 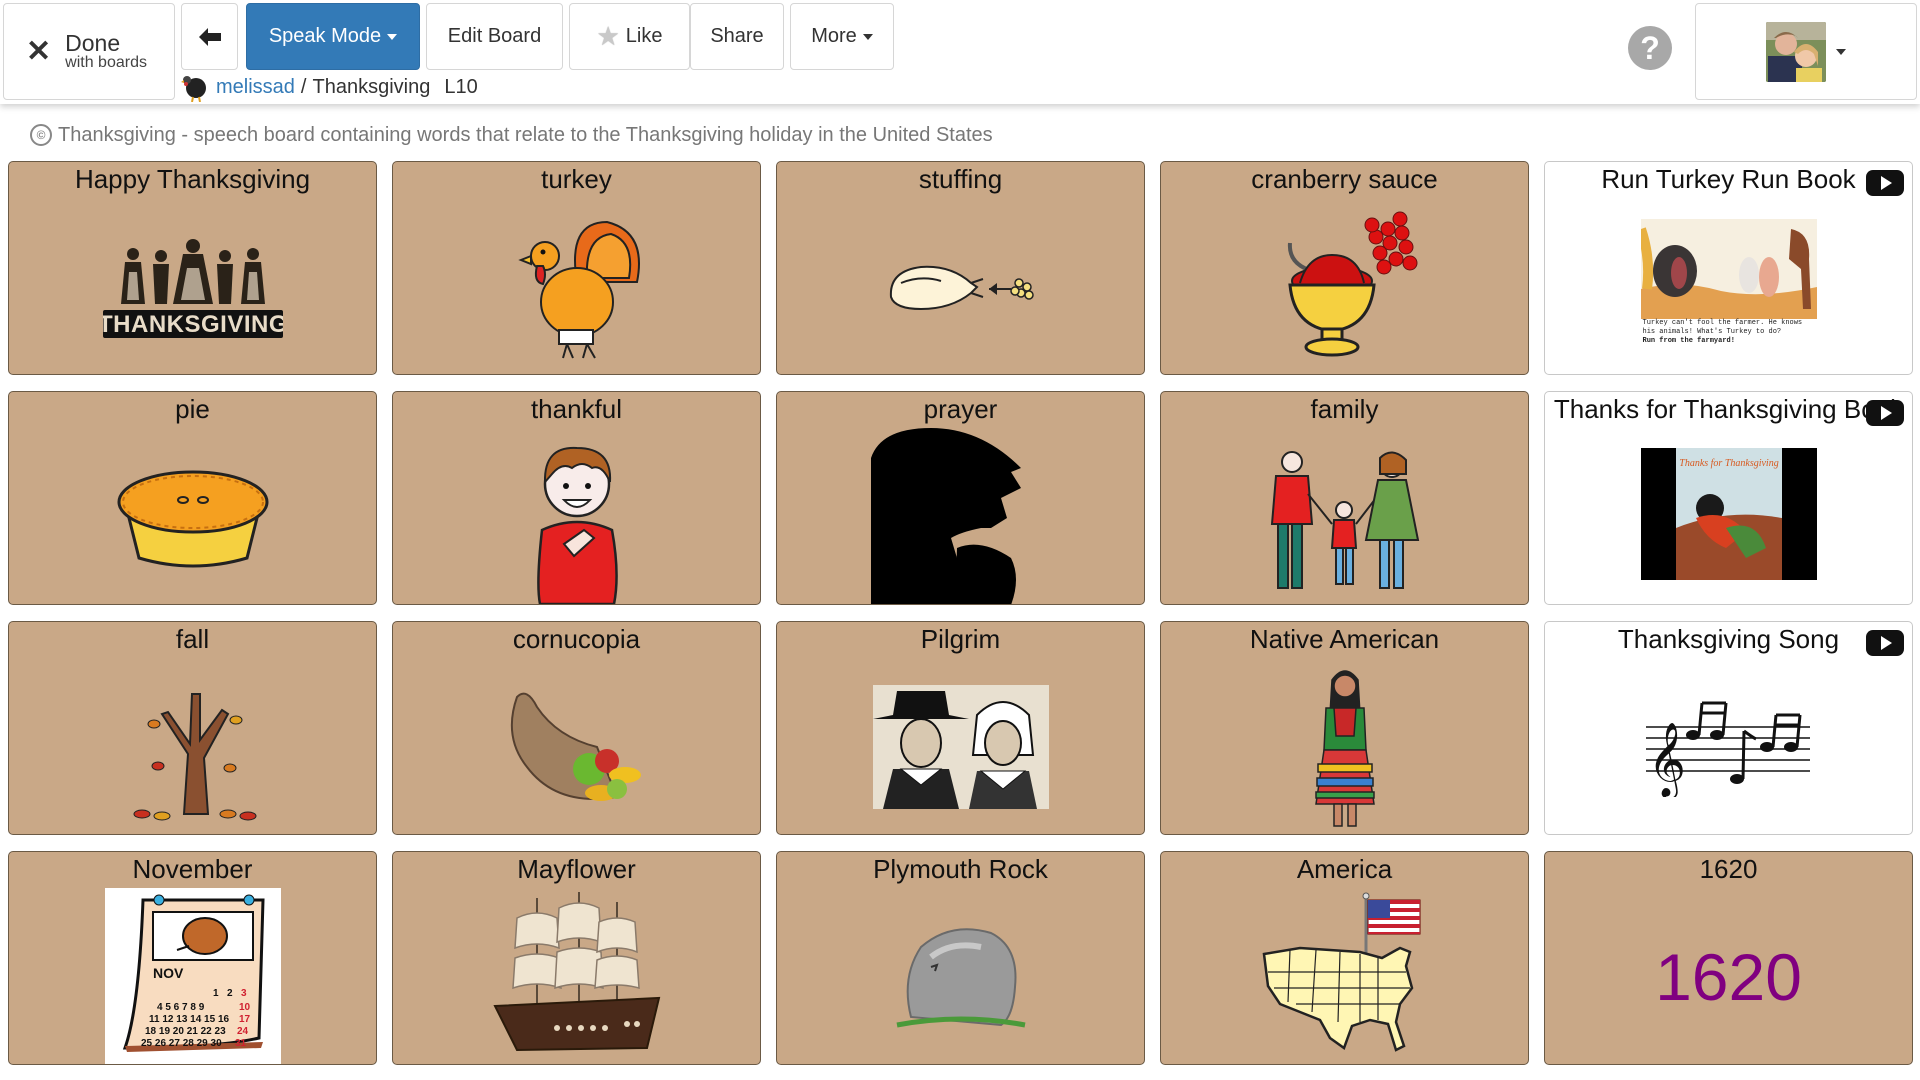 I want to click on svg-text: 1, so click(x=216, y=993).